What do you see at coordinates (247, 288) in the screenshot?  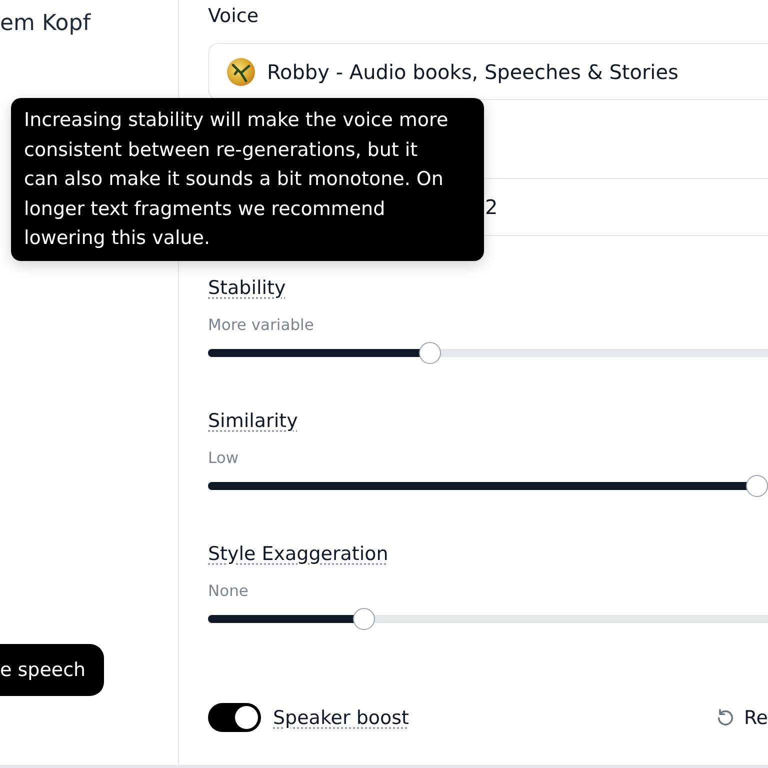 I see `slider-label: Stability` at bounding box center [247, 288].